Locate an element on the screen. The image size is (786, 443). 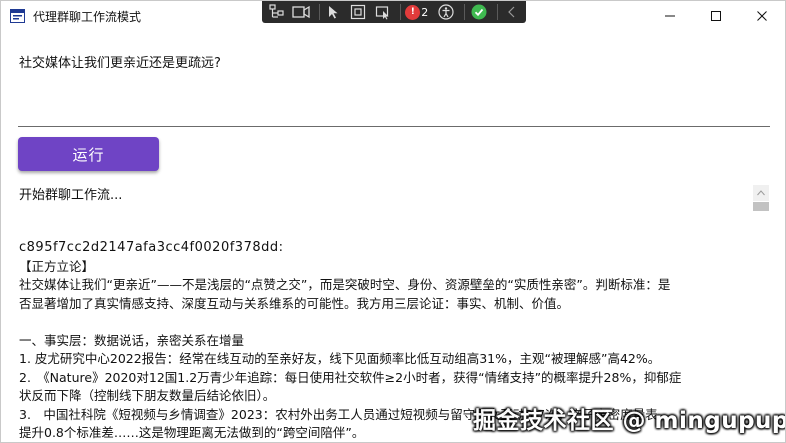
binding-failures-button: ! 2 is located at coordinates (418, 12).